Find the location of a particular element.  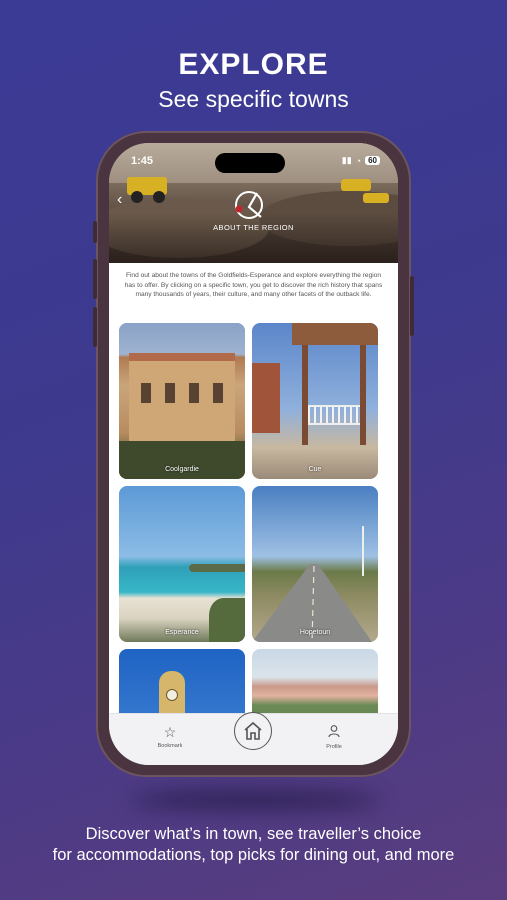

status-time: 1:45 is located at coordinates (142, 161).